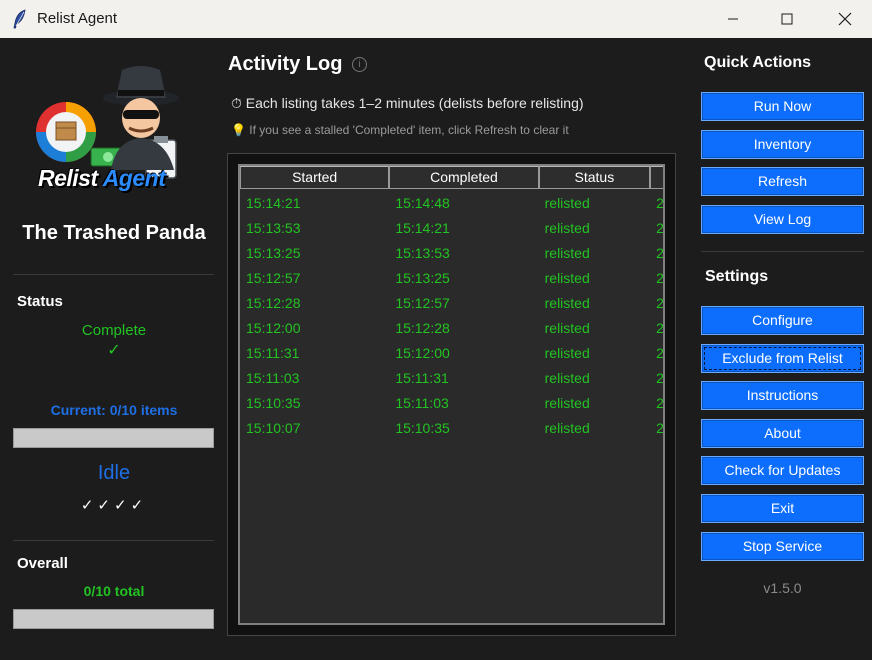 The height and width of the screenshot is (660, 872). I want to click on completed-cell: 15:11:03, so click(422, 402).